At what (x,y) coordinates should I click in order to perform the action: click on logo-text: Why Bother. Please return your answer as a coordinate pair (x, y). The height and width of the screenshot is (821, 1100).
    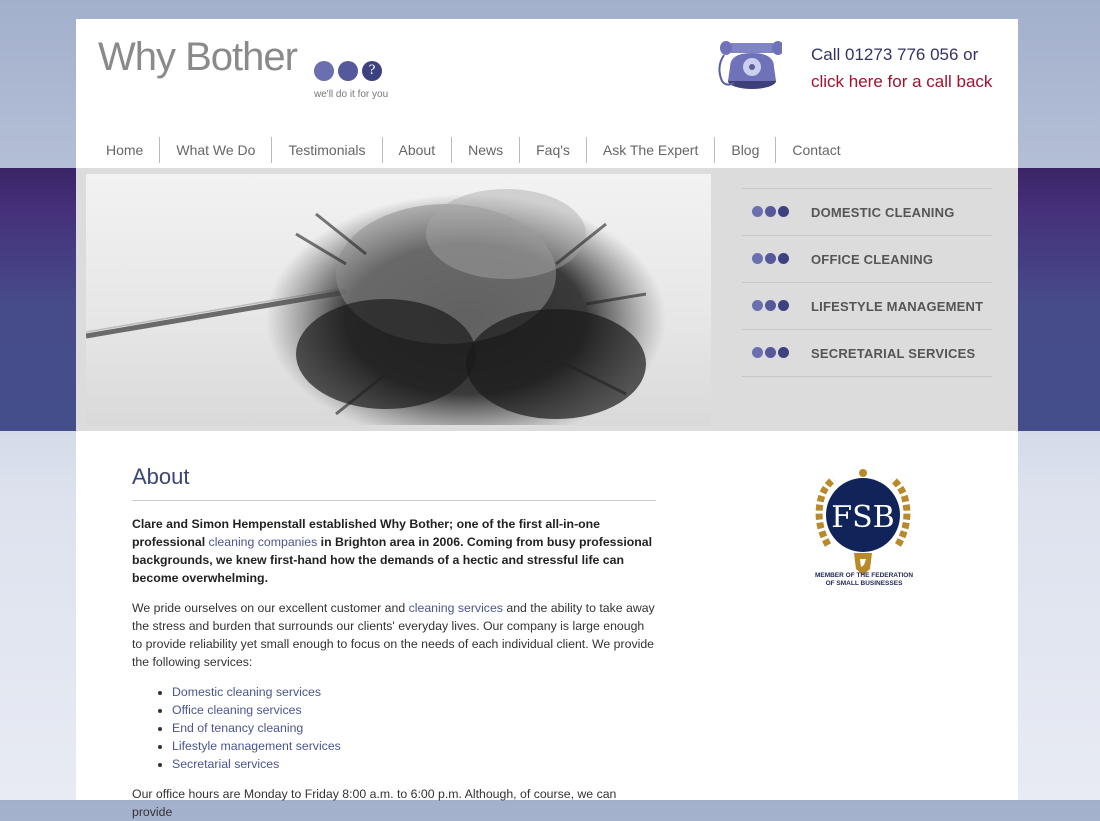
    Looking at the image, I should click on (198, 57).